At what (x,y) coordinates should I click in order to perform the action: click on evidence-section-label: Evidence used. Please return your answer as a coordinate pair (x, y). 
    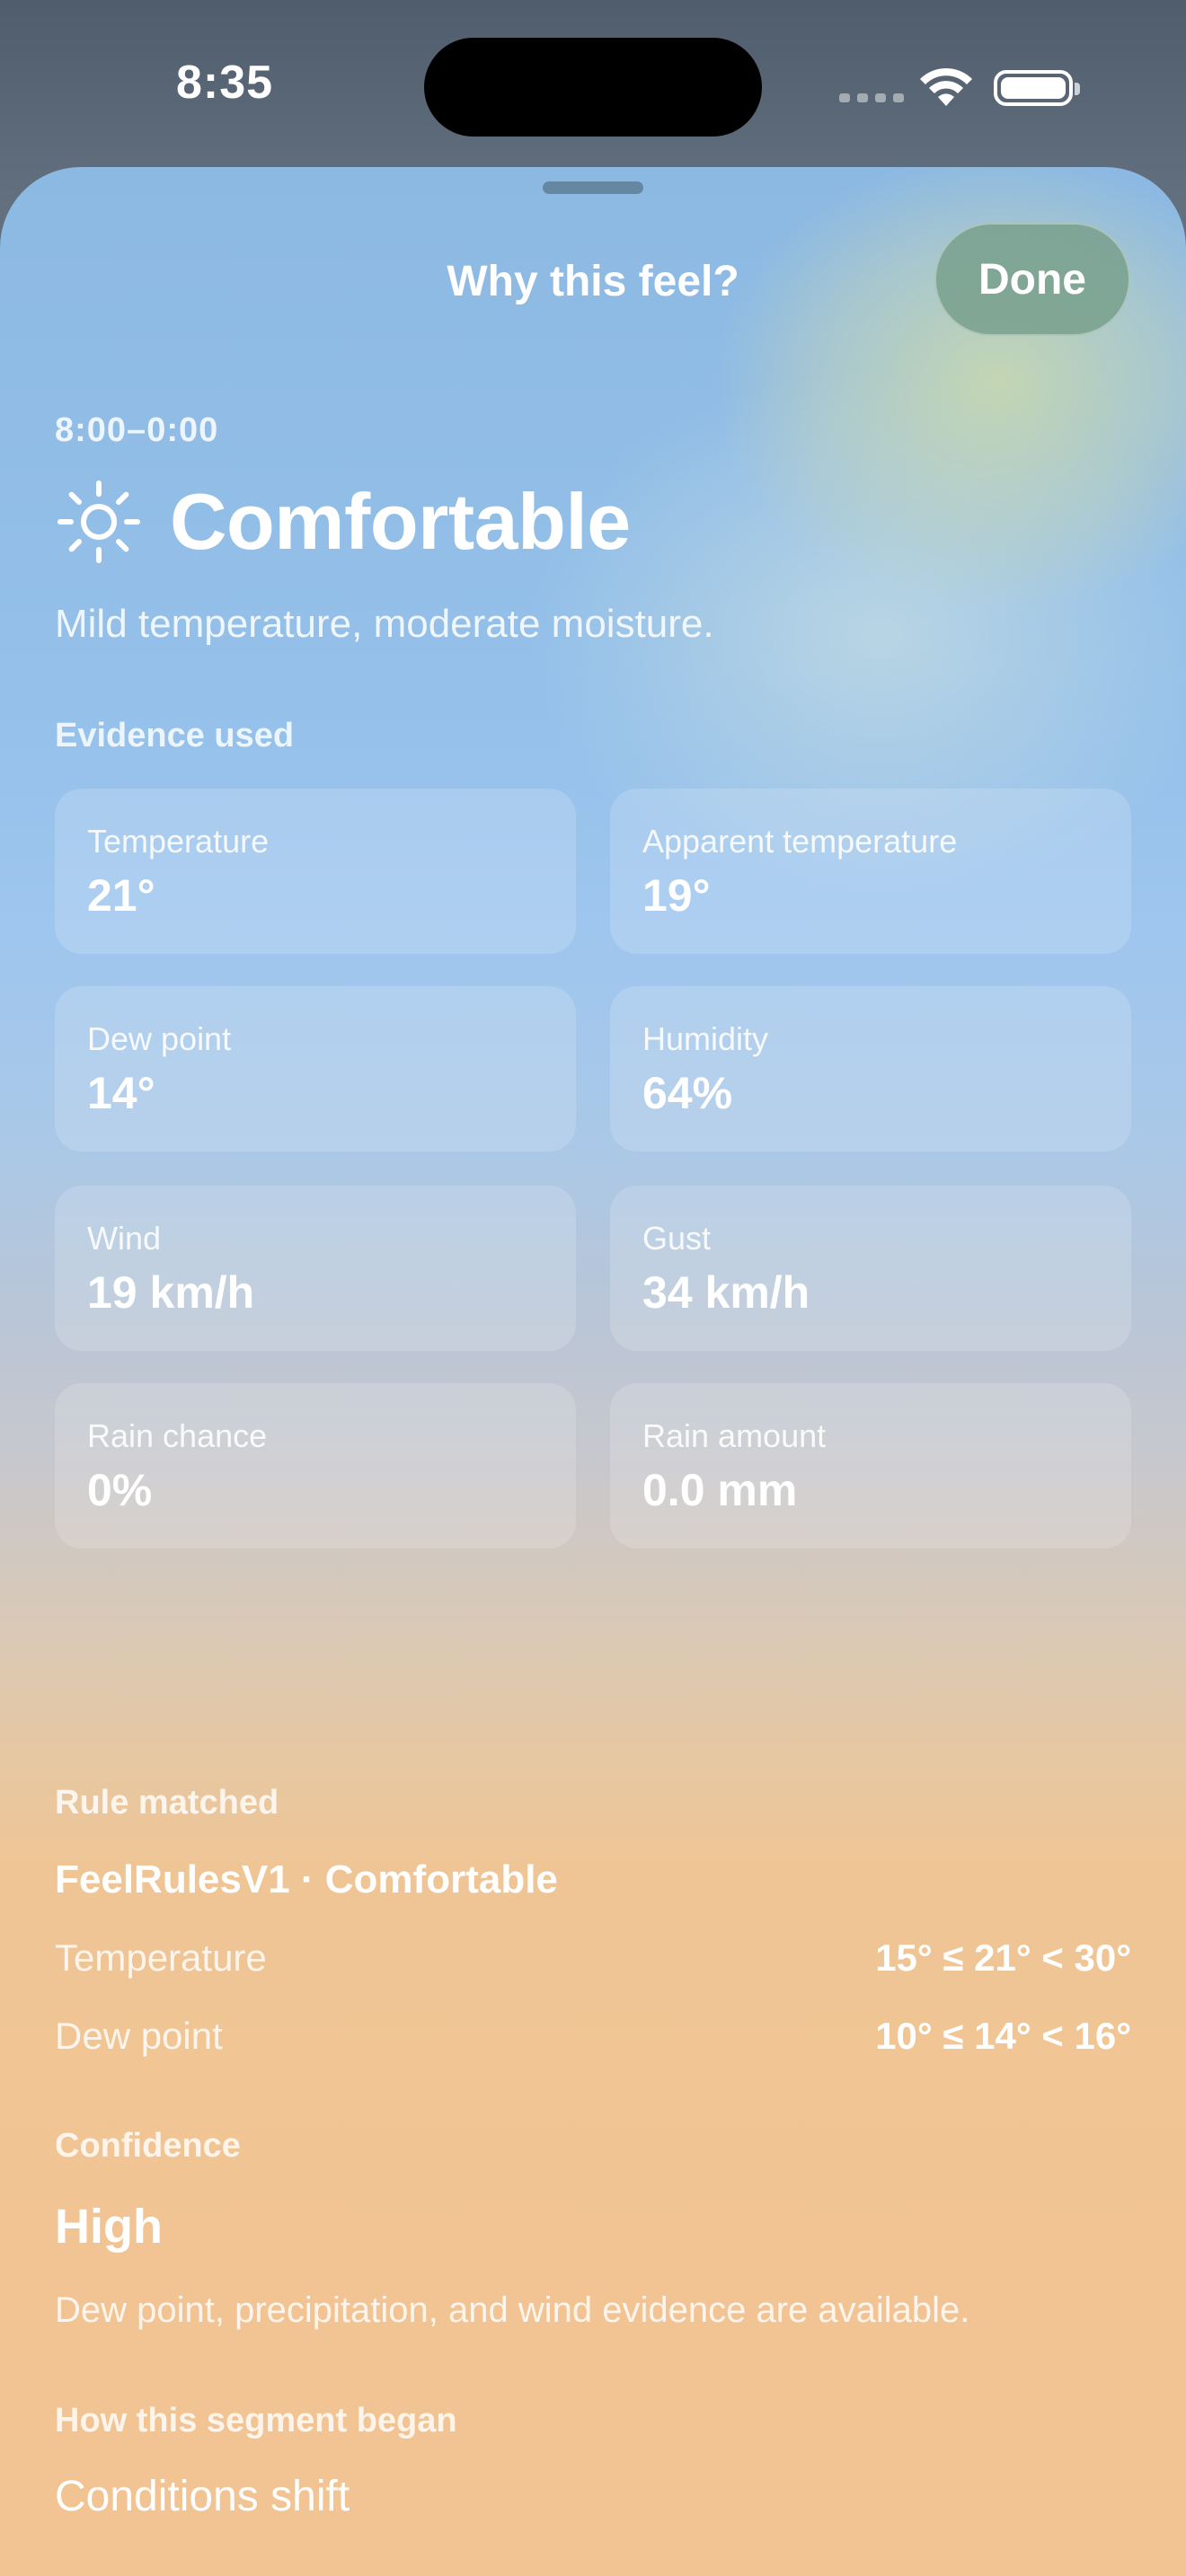
    Looking at the image, I should click on (175, 735).